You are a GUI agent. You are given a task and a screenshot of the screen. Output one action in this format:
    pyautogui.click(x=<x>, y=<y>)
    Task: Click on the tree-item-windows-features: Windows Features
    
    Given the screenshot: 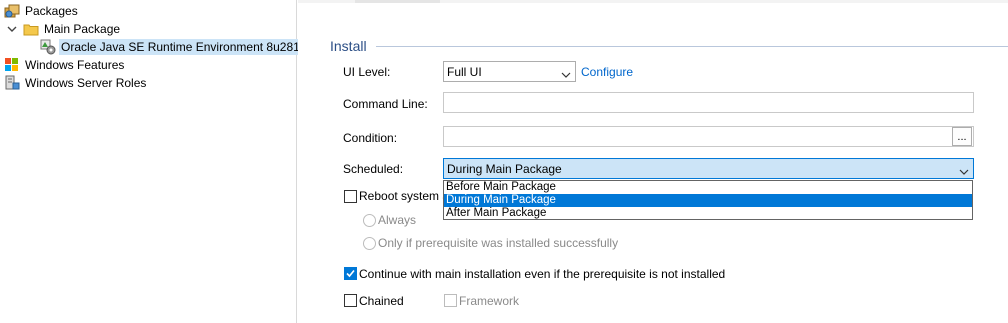 What is the action you would take?
    pyautogui.click(x=65, y=65)
    